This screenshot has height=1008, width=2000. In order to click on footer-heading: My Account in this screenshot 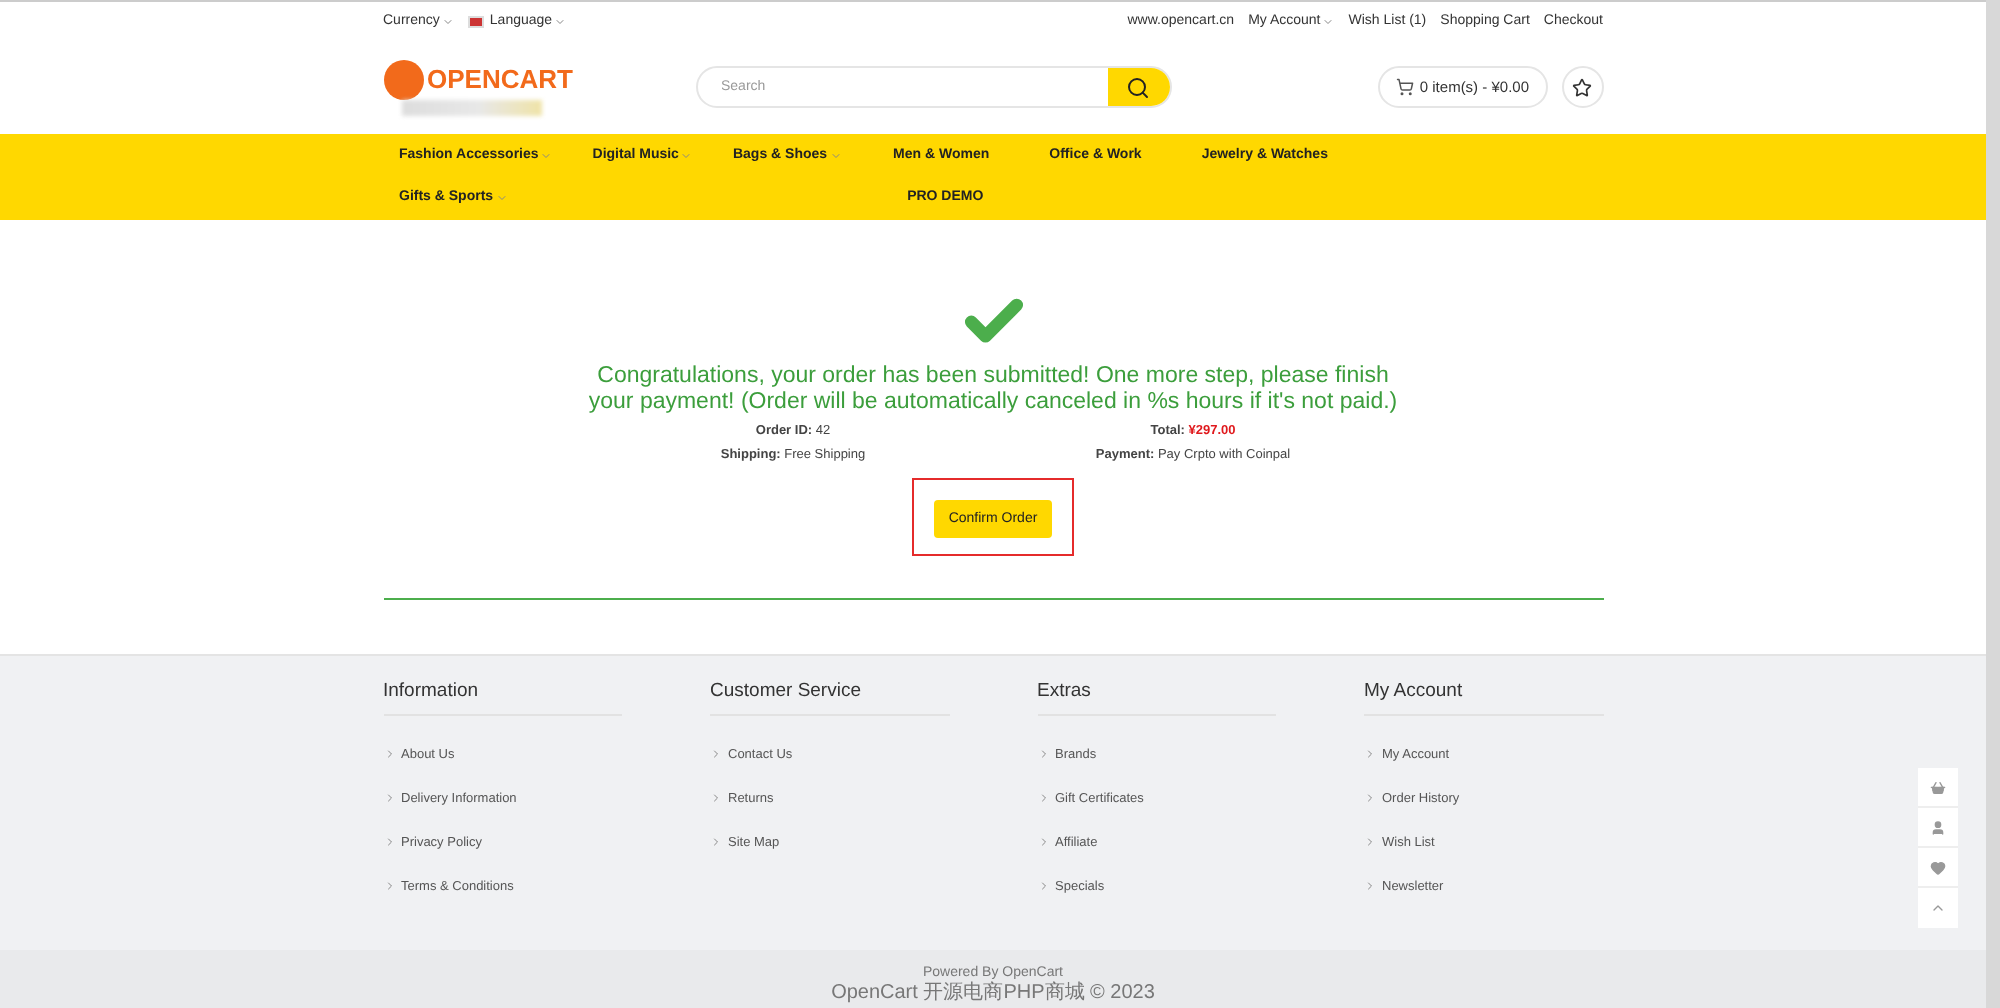, I will do `click(1483, 698)`.